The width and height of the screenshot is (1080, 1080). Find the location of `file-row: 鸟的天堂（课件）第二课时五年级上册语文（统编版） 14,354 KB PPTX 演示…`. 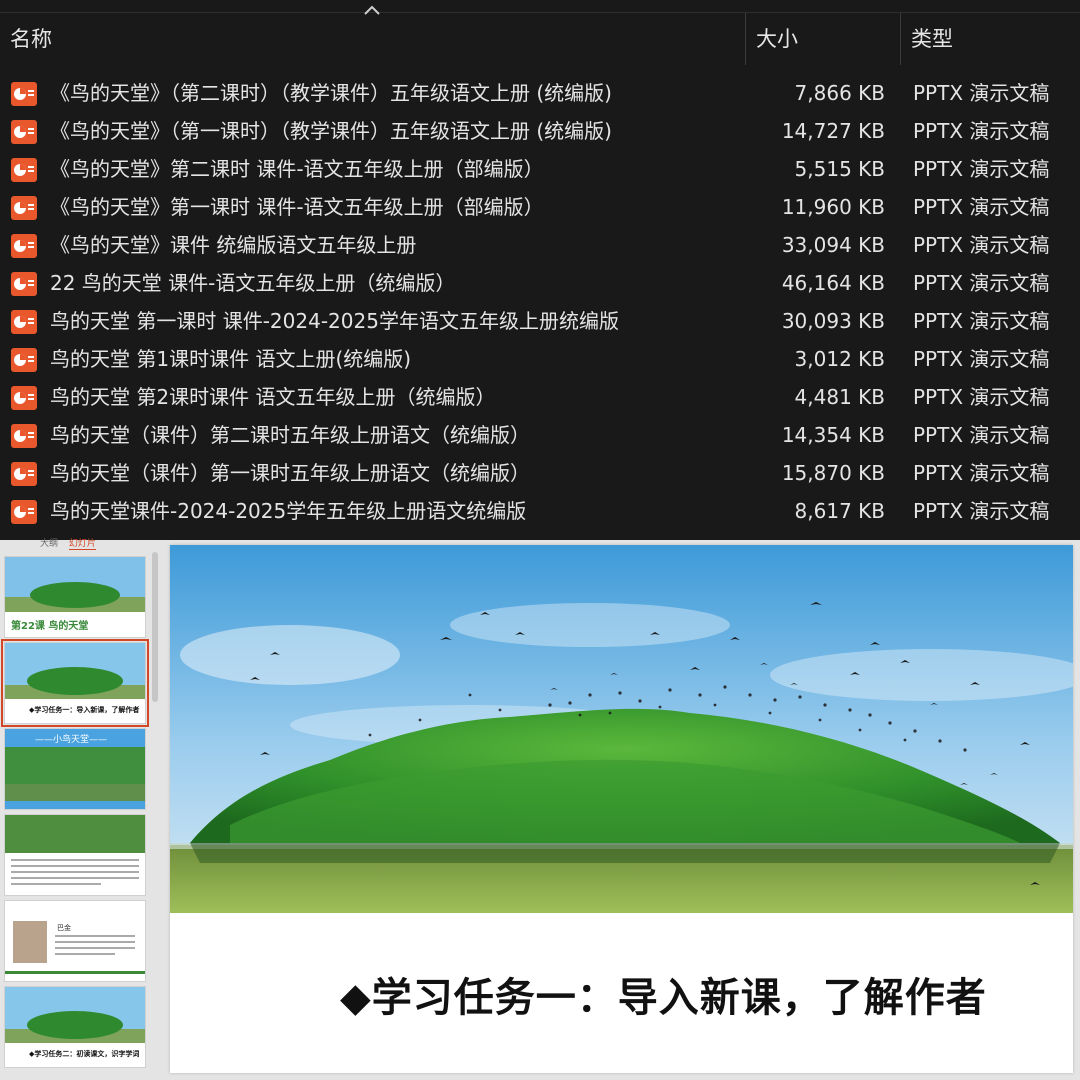

file-row: 鸟的天堂（课件）第二课时五年级上册语文（统编版） 14,354 KB PPTX 演示… is located at coordinates (540, 435).